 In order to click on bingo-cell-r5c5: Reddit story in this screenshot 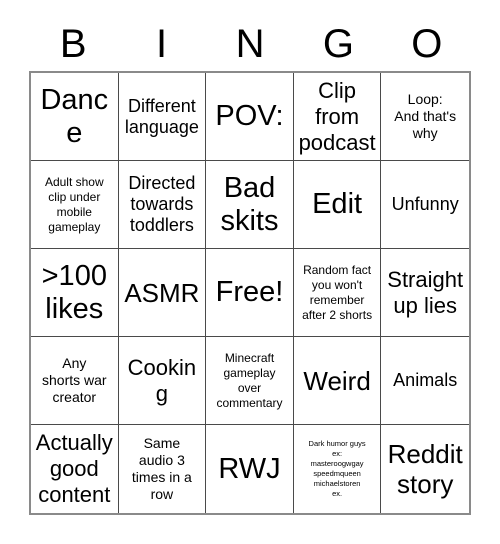, I will do `click(425, 469)`.